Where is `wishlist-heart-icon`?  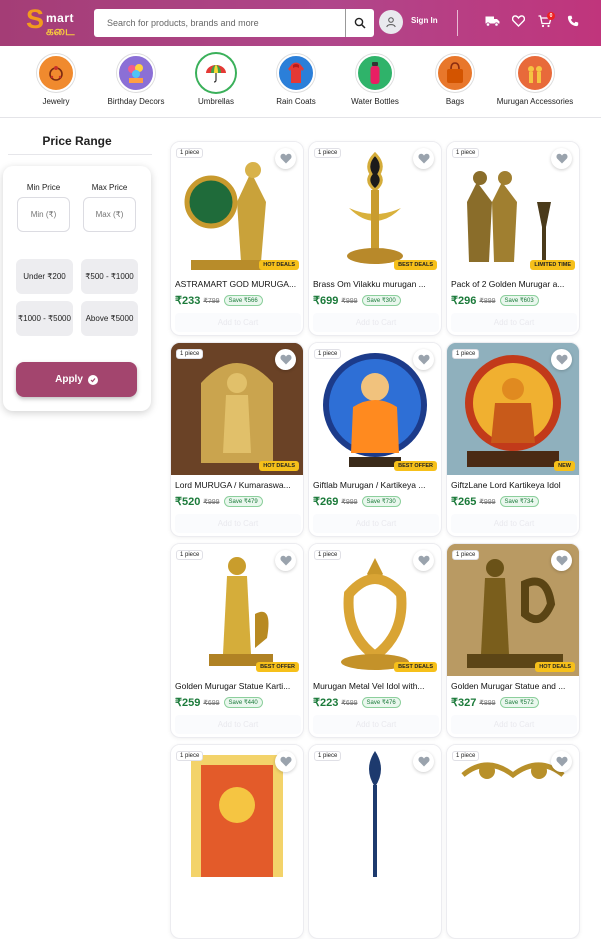
wishlist-heart-icon is located at coordinates (518, 21).